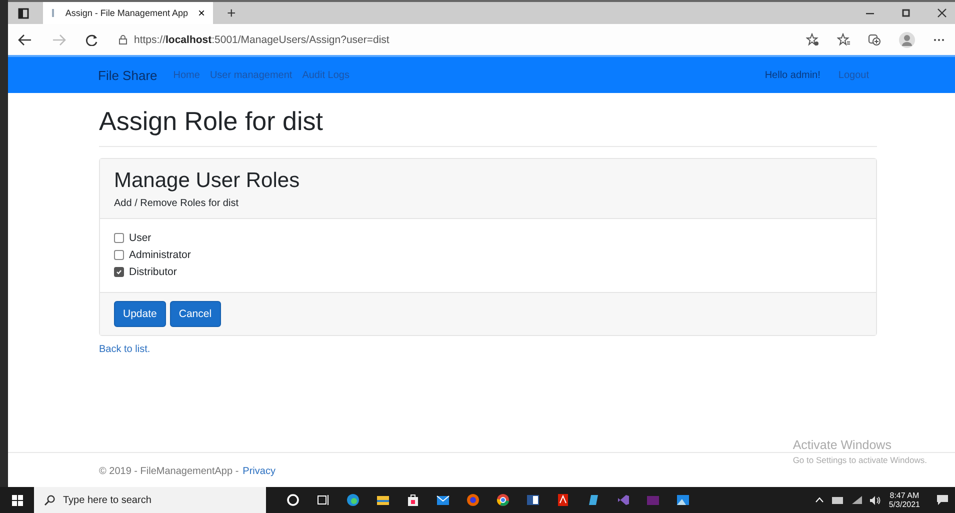 The image size is (955, 513). I want to click on back-link: Back to list., so click(124, 349).